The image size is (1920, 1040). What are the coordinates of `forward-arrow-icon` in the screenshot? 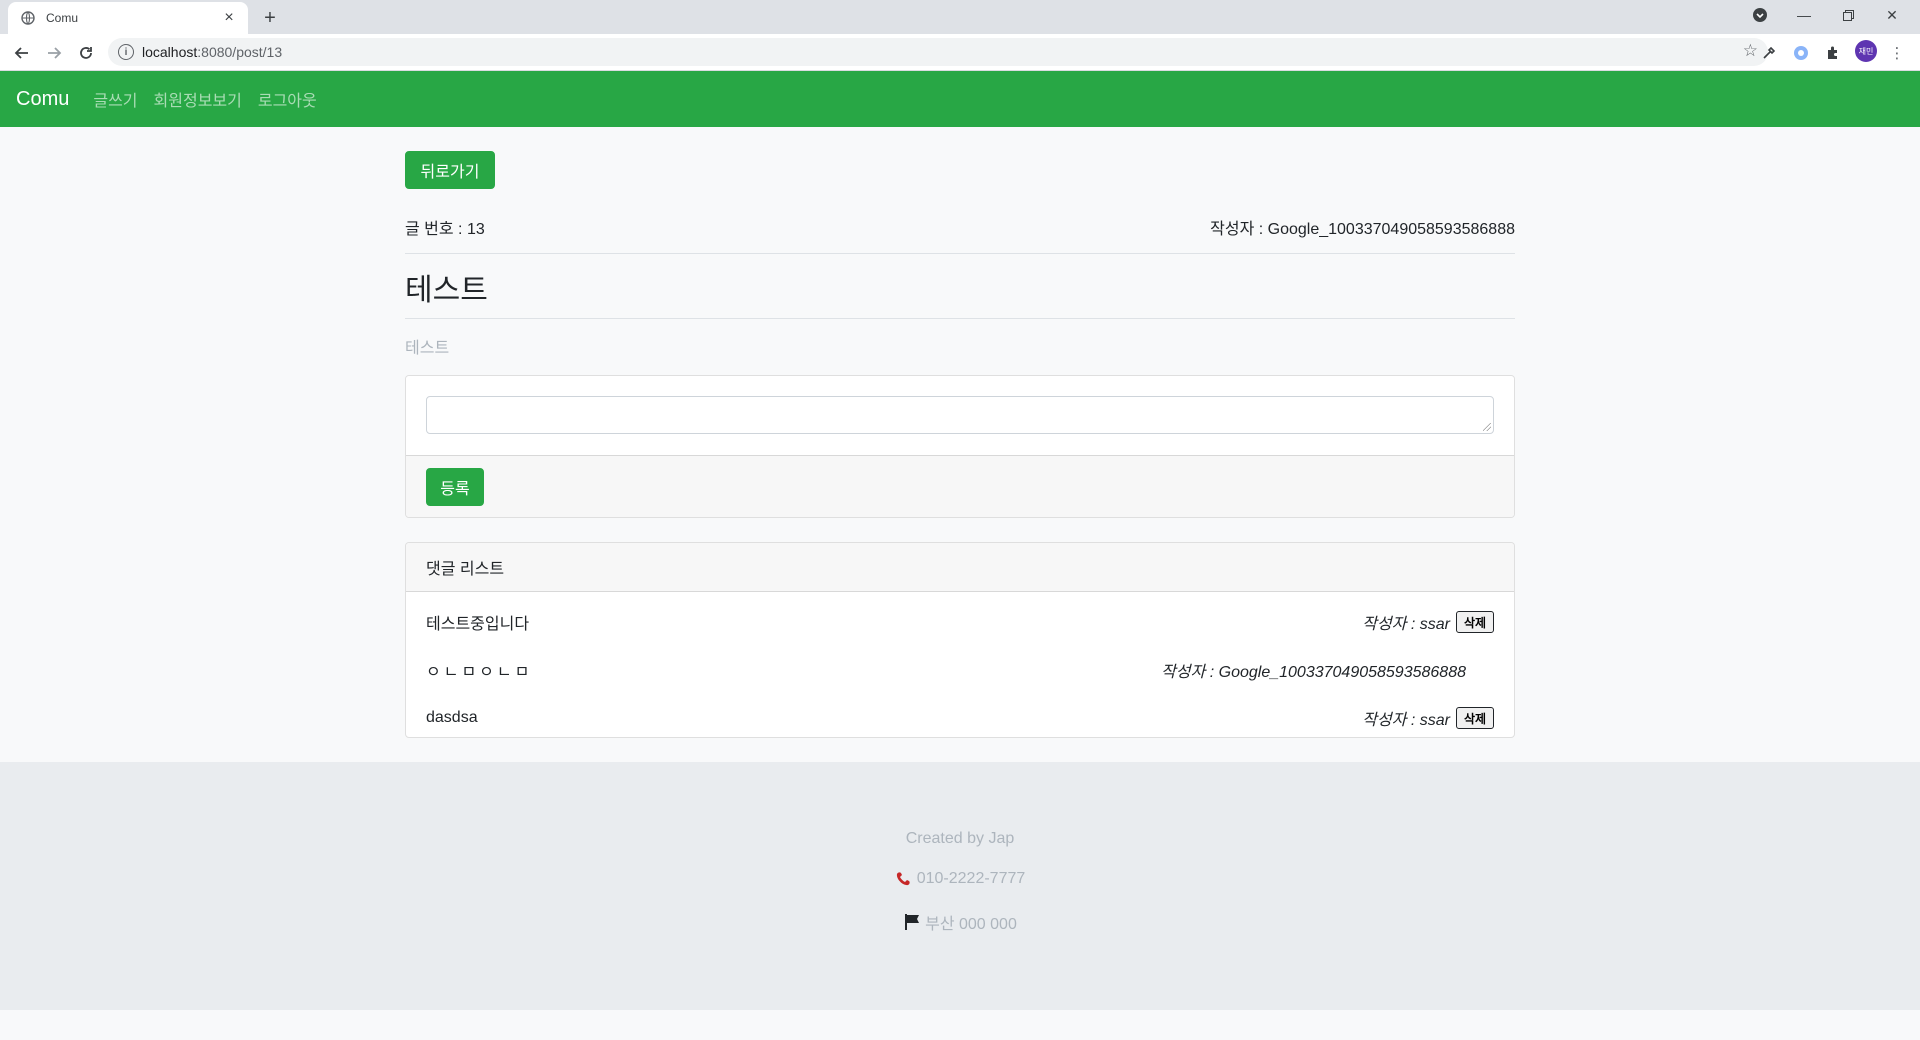 It's located at (54, 53).